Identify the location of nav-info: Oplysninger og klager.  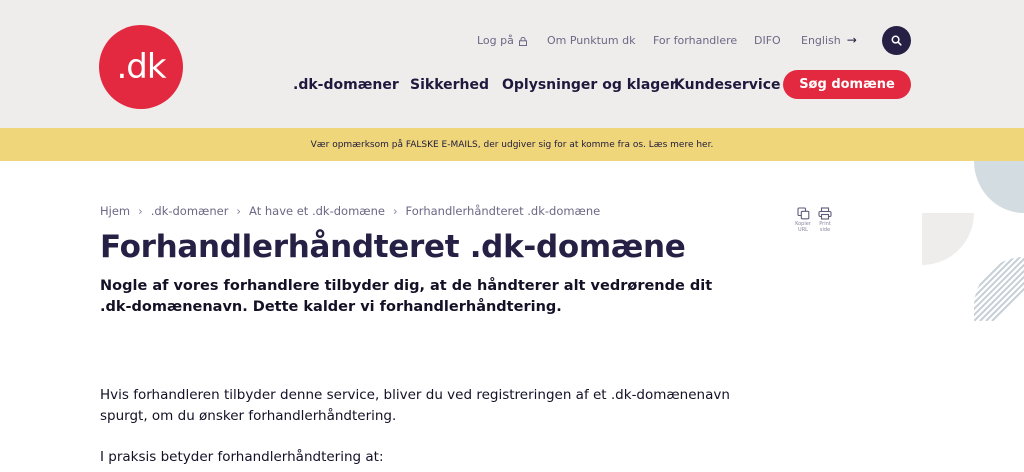
(589, 85).